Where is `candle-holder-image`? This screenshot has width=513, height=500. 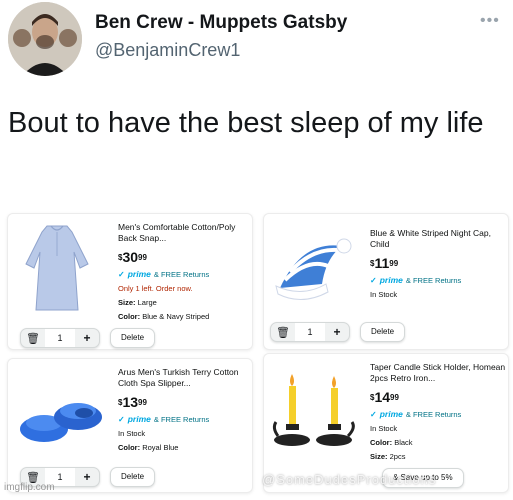 candle-holder-image is located at coordinates (316, 411).